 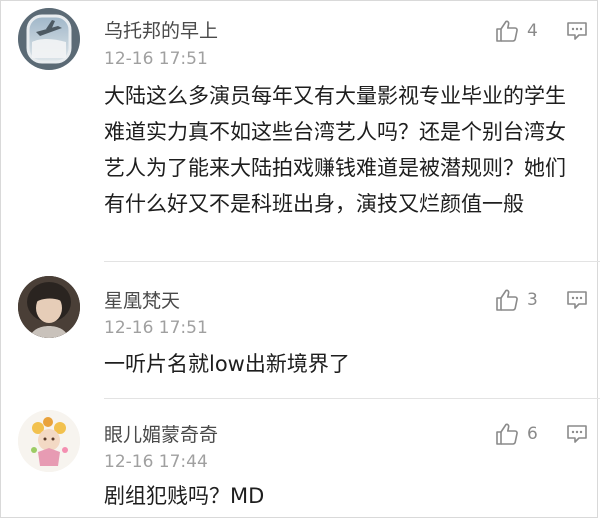 I want to click on username: 眼儿媚蒙奇奇, so click(x=161, y=433).